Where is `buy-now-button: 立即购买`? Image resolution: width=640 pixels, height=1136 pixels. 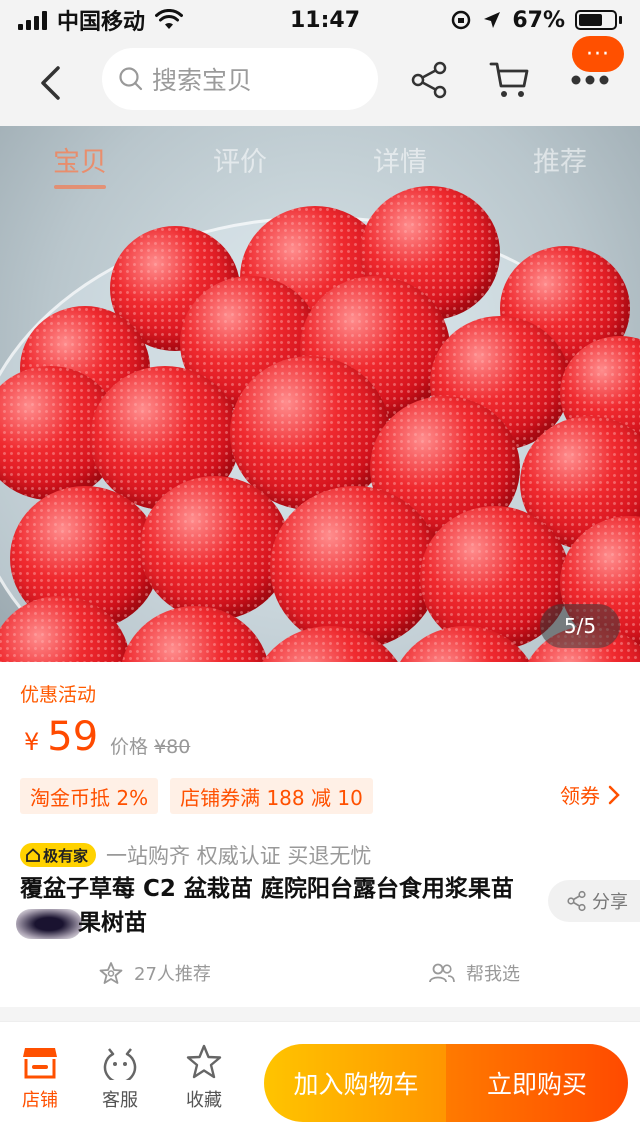
buy-now-button: 立即购买 is located at coordinates (537, 1083).